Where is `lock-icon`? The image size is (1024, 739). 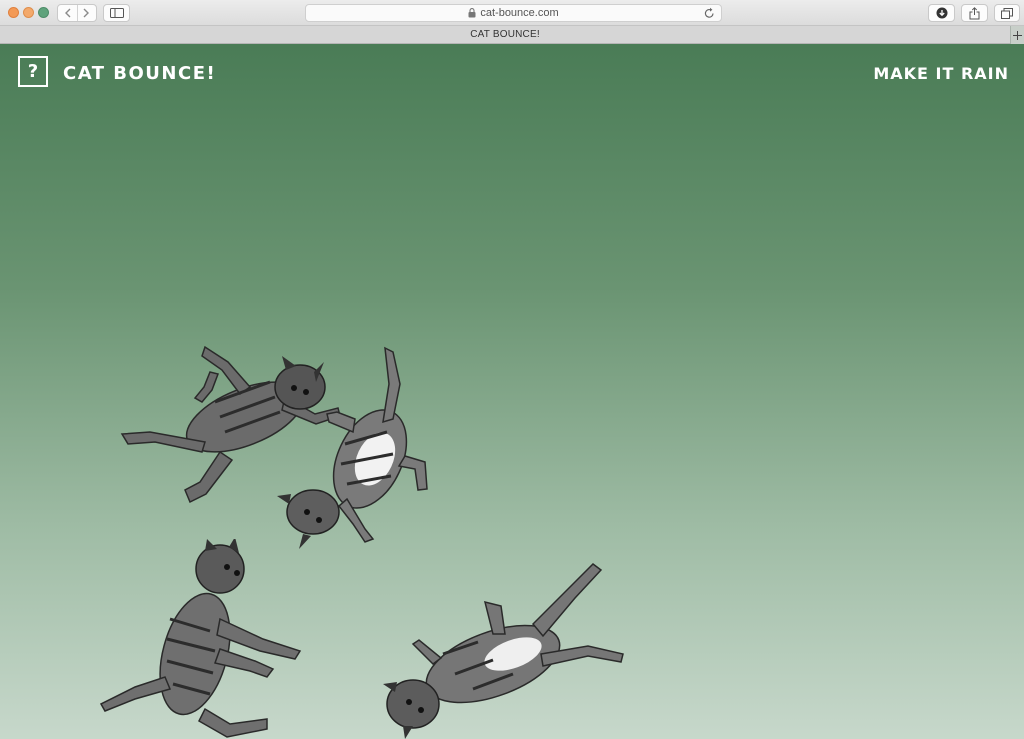
lock-icon is located at coordinates (472, 13).